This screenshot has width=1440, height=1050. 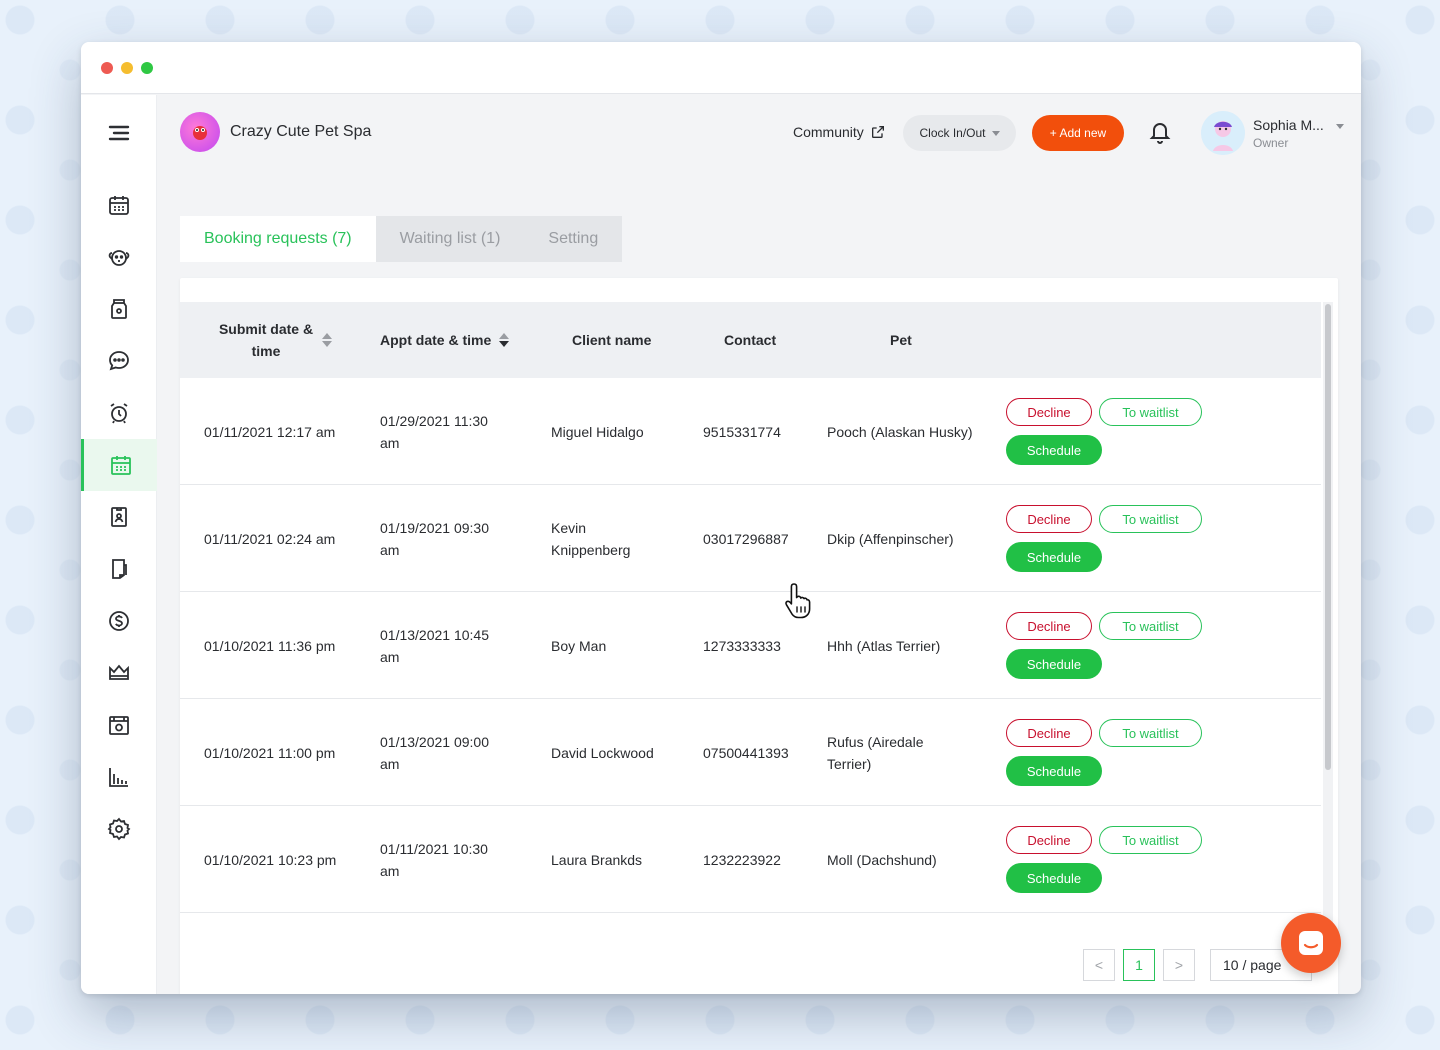 What do you see at coordinates (278, 239) in the screenshot?
I see `tab-booking-requests: Booking requests (7)` at bounding box center [278, 239].